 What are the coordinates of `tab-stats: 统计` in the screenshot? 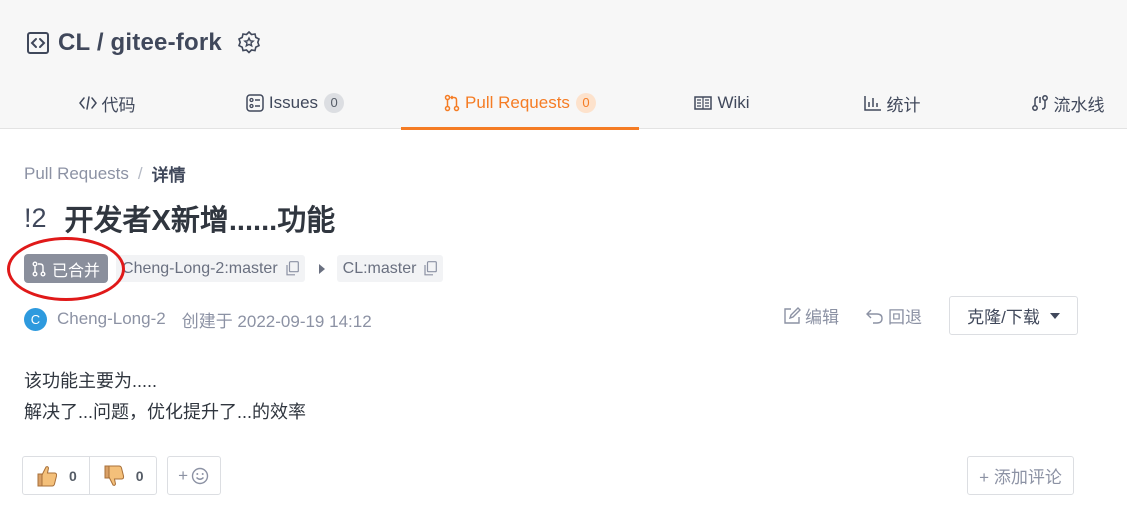 It's located at (892, 103).